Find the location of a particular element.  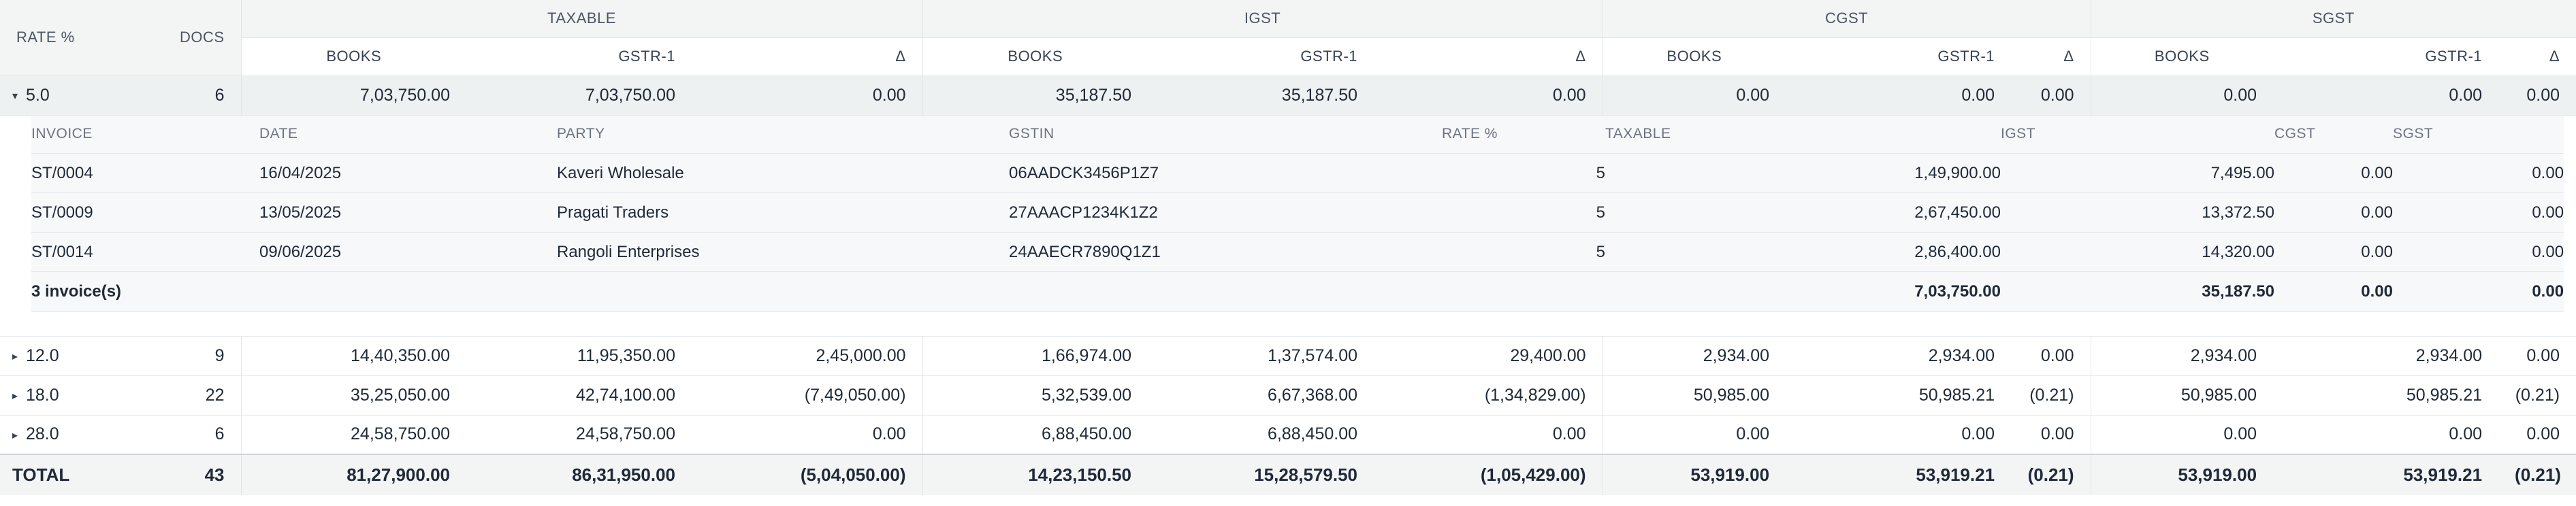

taxable-delta-header: Δ is located at coordinates (807, 56).